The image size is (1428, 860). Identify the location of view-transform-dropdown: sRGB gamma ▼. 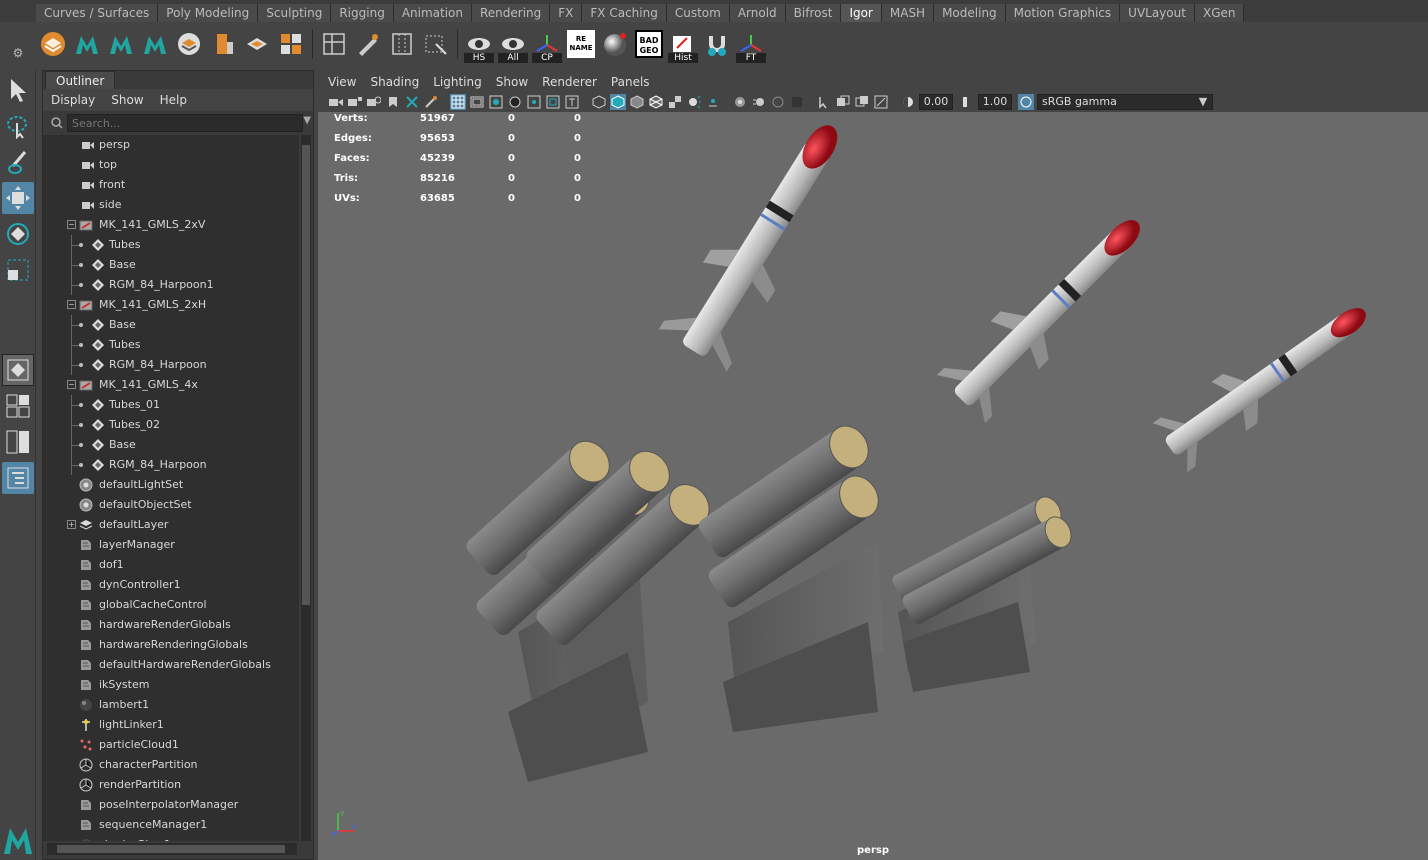
(1125, 102).